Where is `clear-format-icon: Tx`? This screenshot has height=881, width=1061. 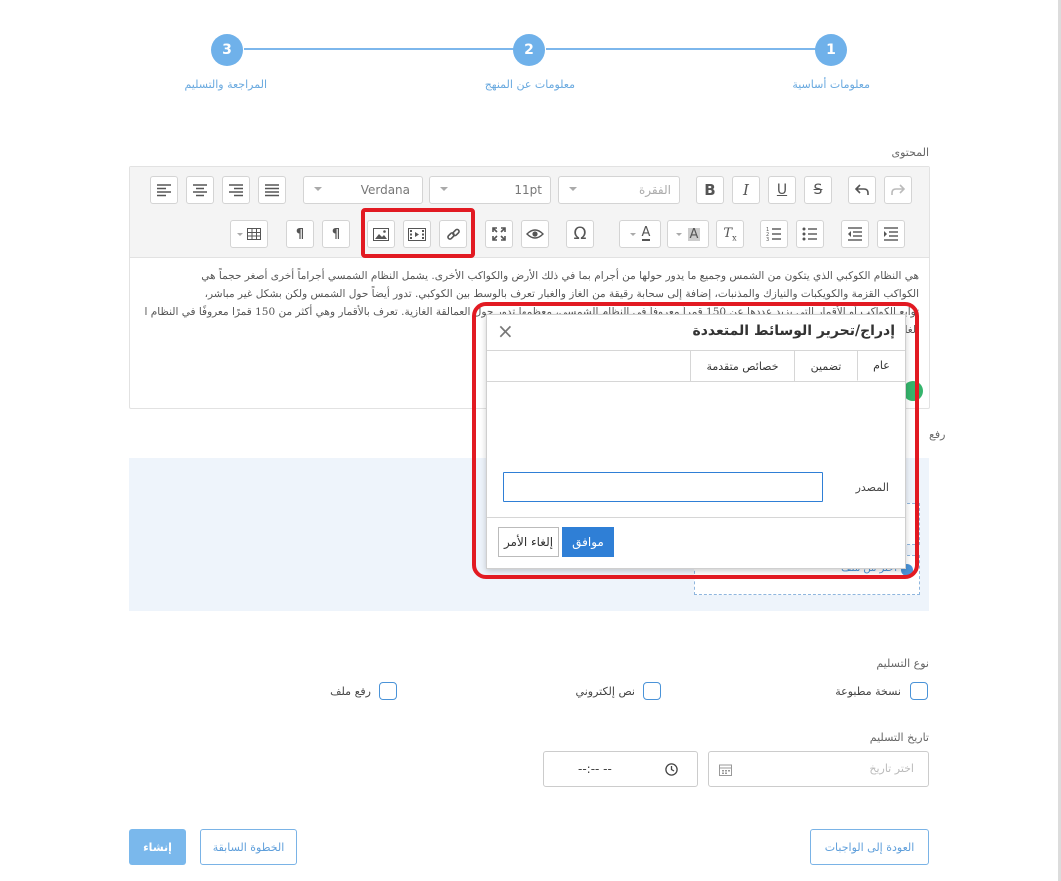 clear-format-icon: Tx is located at coordinates (730, 234).